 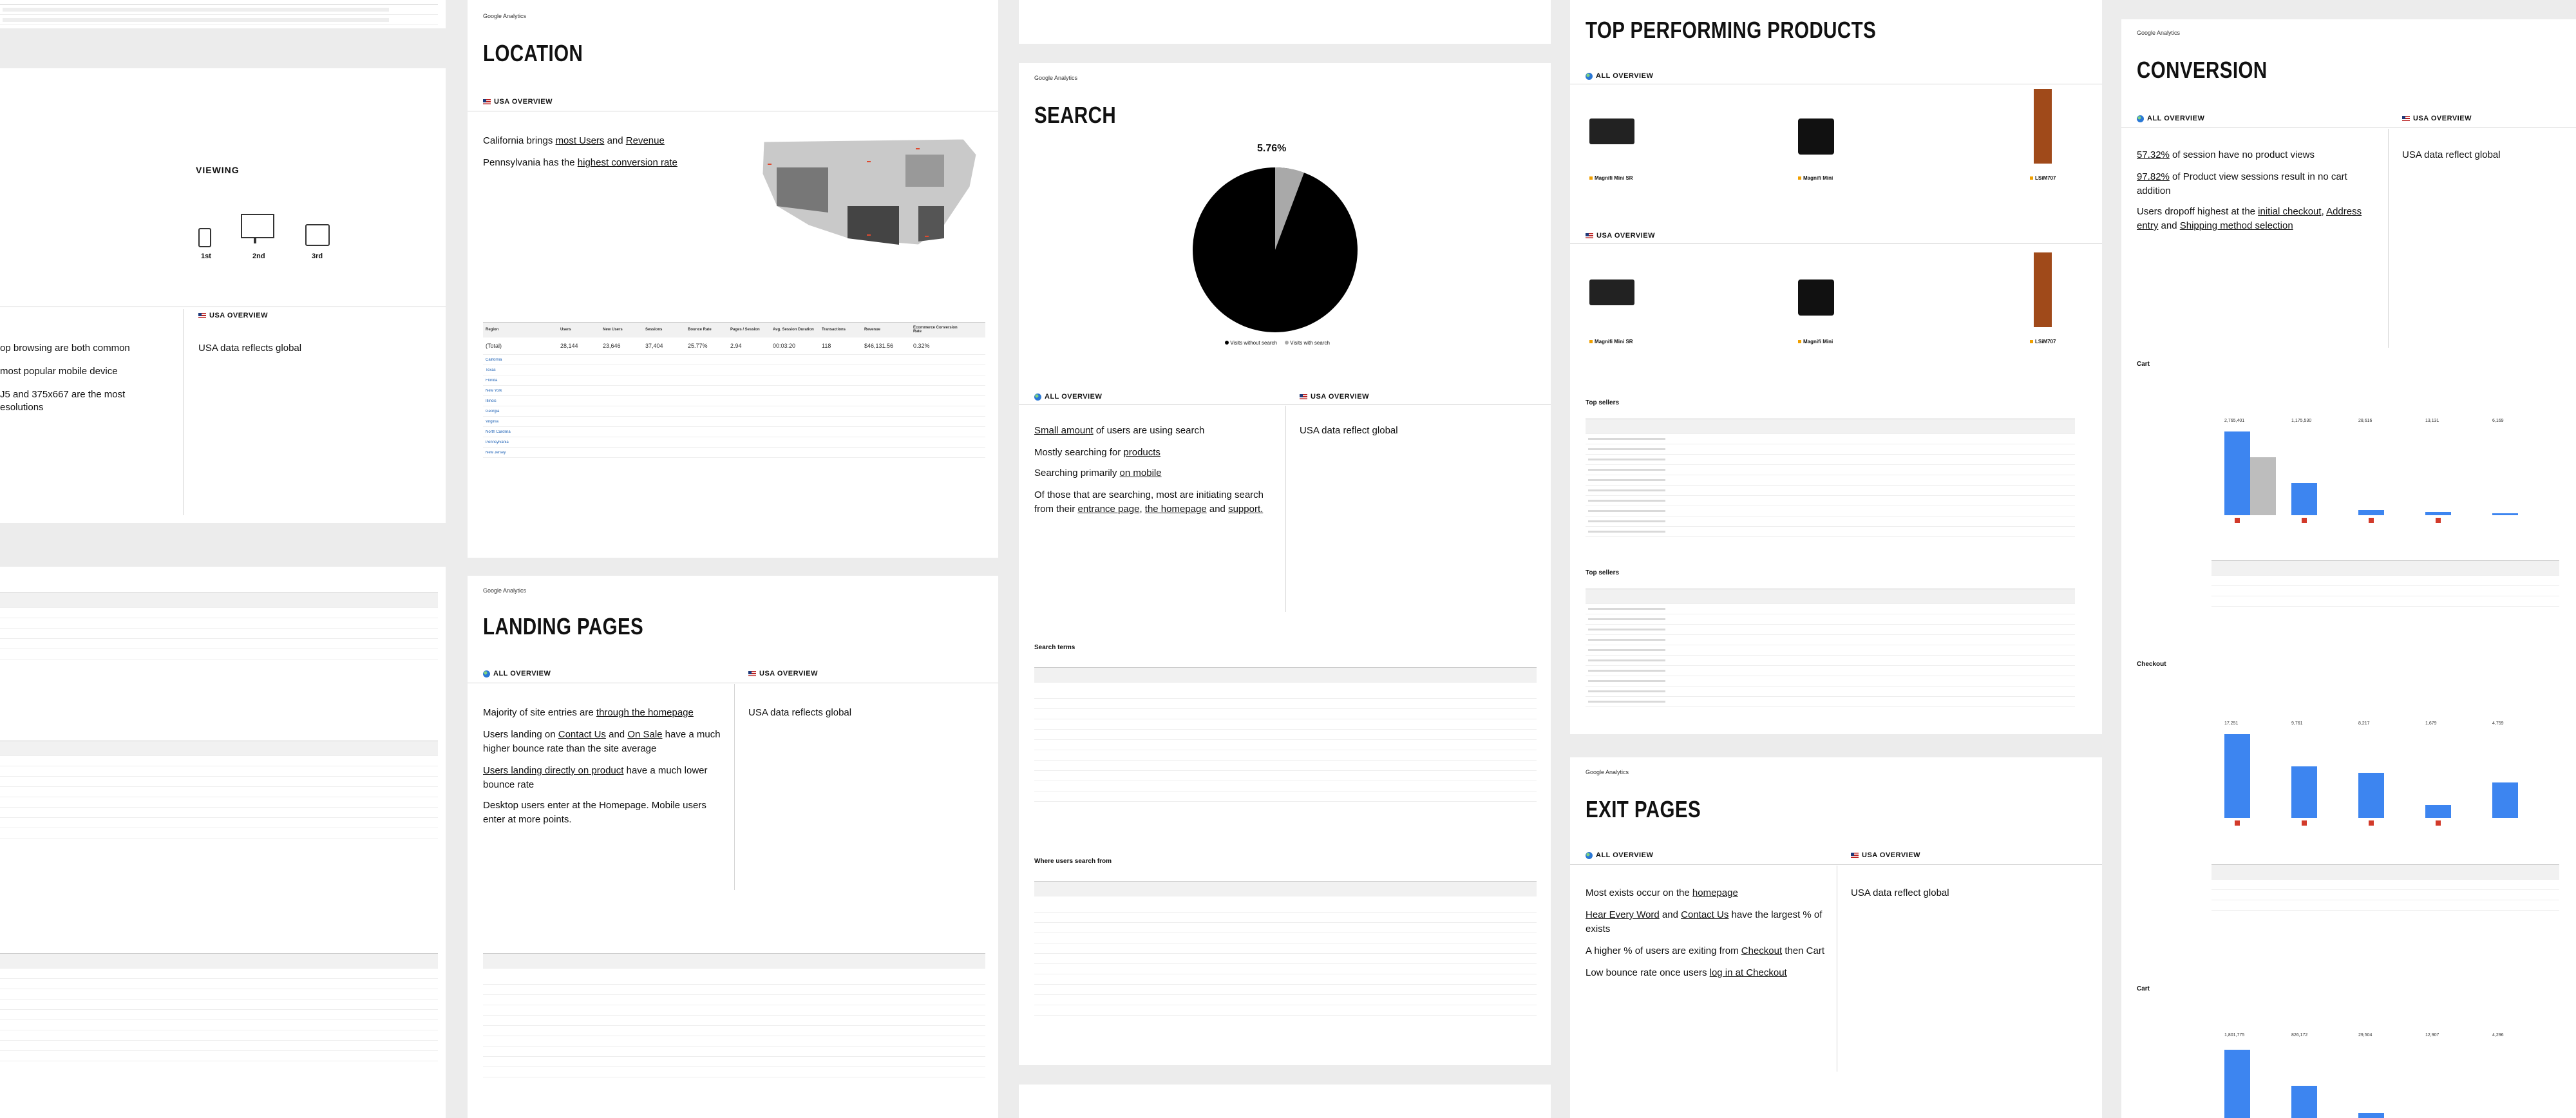 What do you see at coordinates (255, 240) in the screenshot?
I see `desktop-stand` at bounding box center [255, 240].